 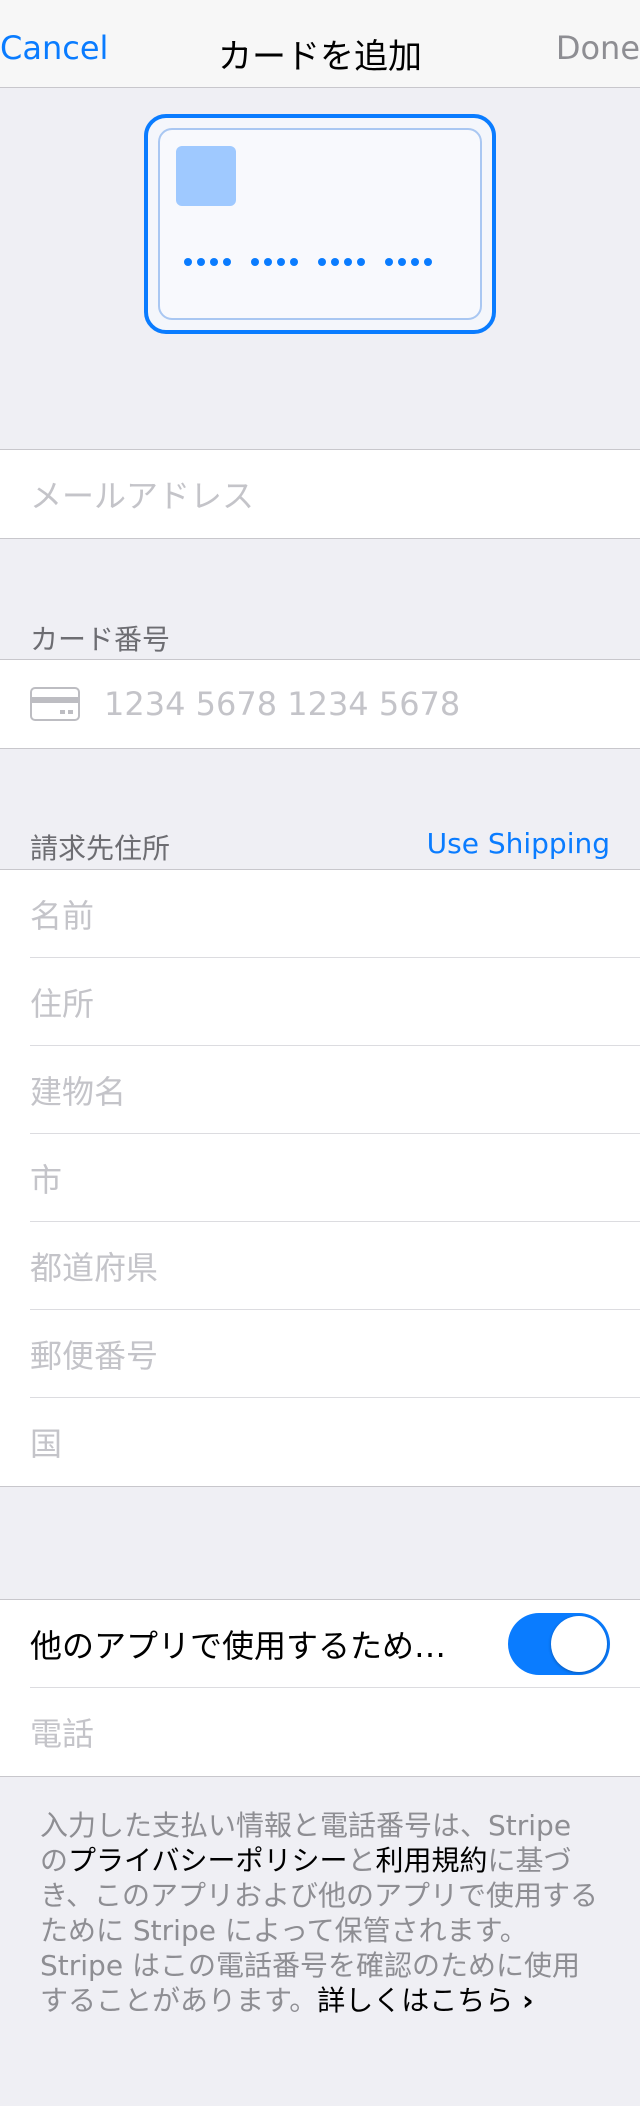 I want to click on chevron-right-icon: ›, so click(x=528, y=2000).